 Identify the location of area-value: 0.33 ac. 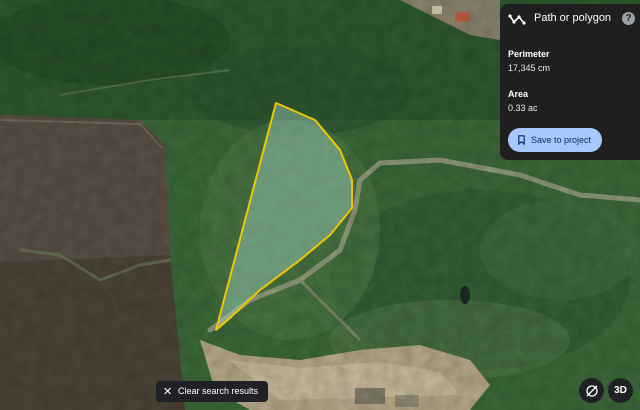
(523, 108).